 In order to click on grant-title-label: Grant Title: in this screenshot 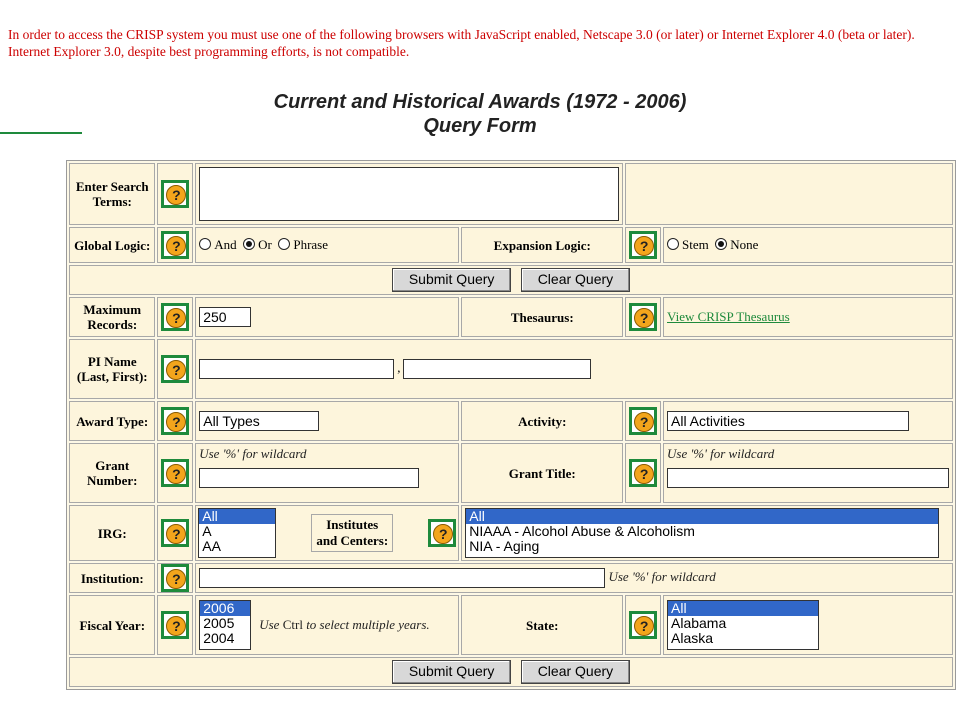, I will do `click(542, 473)`.